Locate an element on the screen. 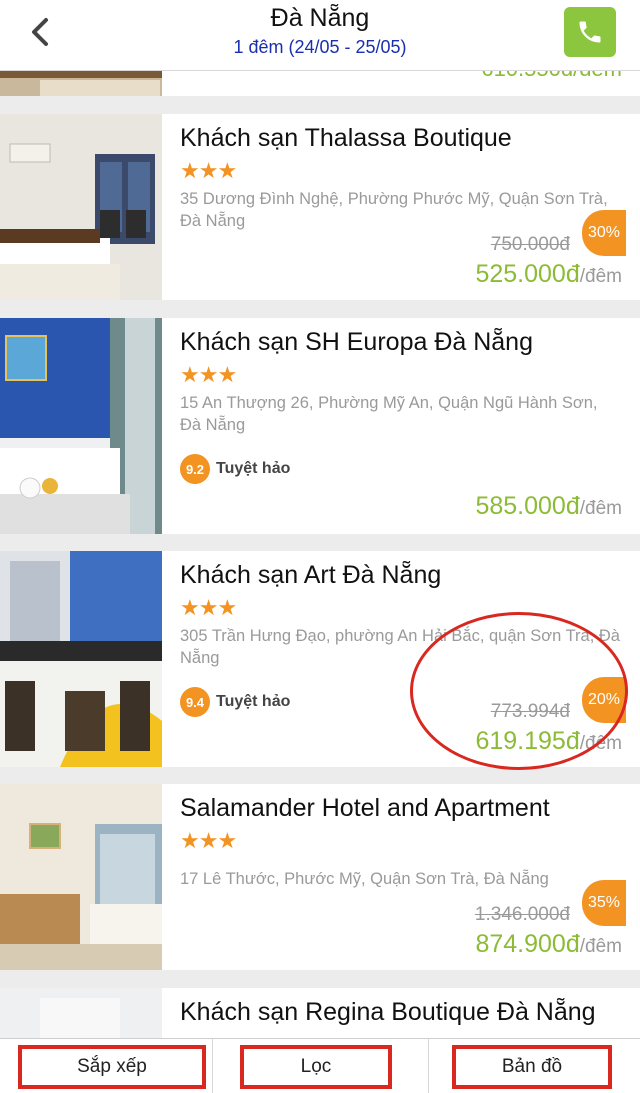 Image resolution: width=640 pixels, height=1093 pixels. page-title: Đà Nẵng is located at coordinates (320, 18).